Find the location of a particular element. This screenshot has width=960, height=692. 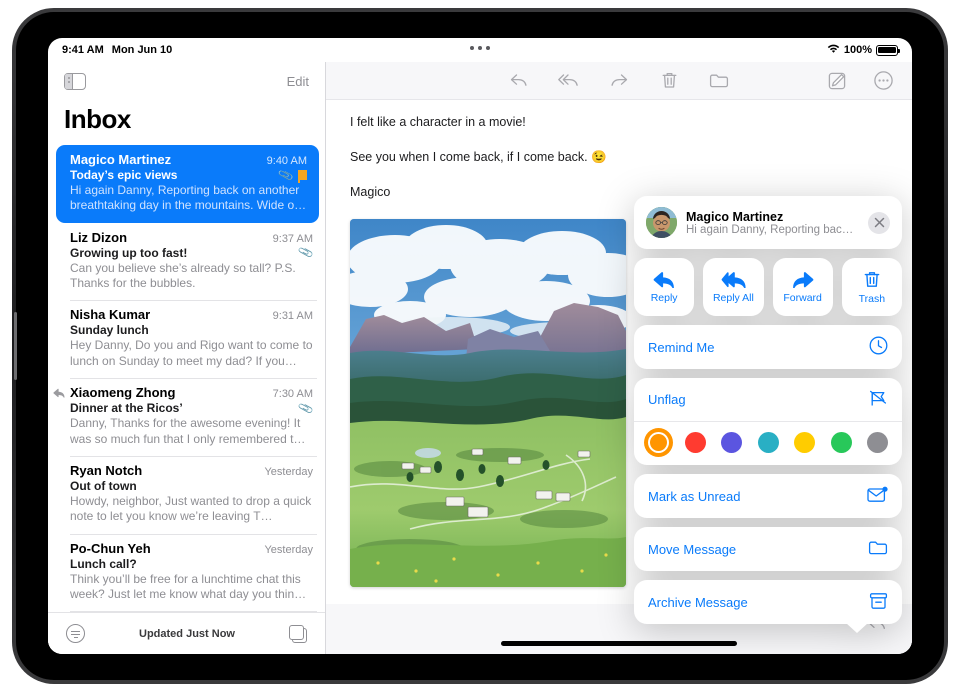

page-title: Inbox is located at coordinates (97, 119).